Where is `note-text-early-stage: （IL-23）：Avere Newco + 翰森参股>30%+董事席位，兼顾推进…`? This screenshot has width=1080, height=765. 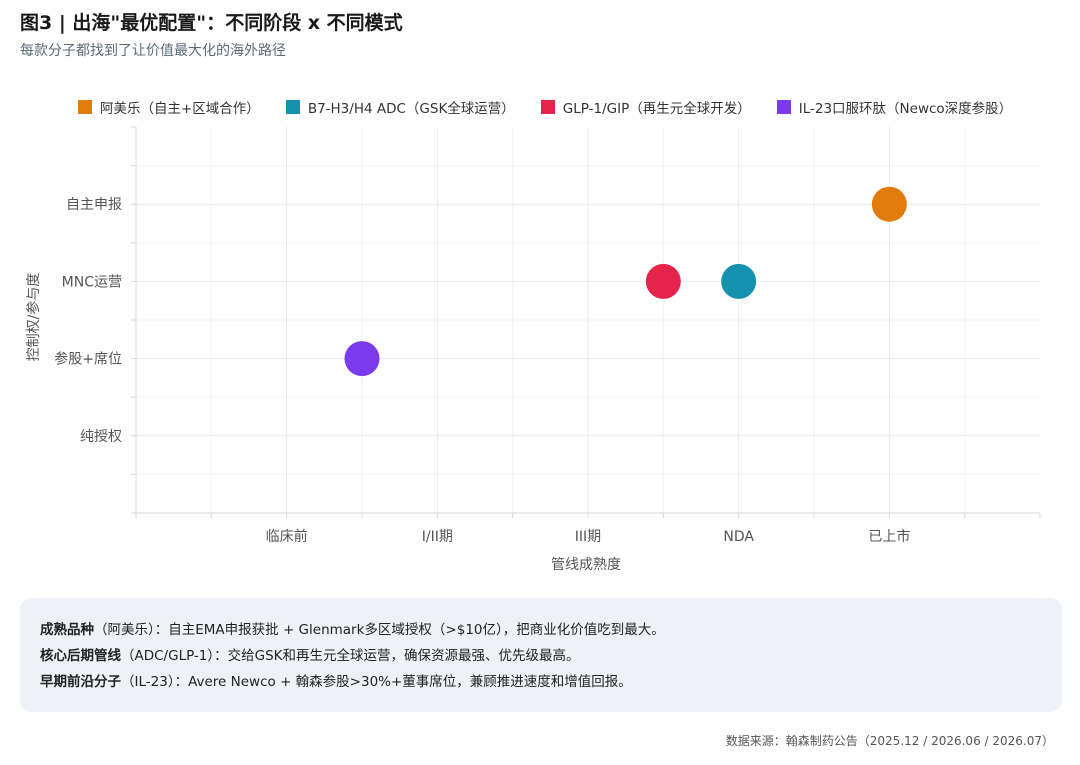 note-text-early-stage: （IL-23）：Avere Newco + 翰森参股>30%+董事席位，兼顾推进… is located at coordinates (376, 682).